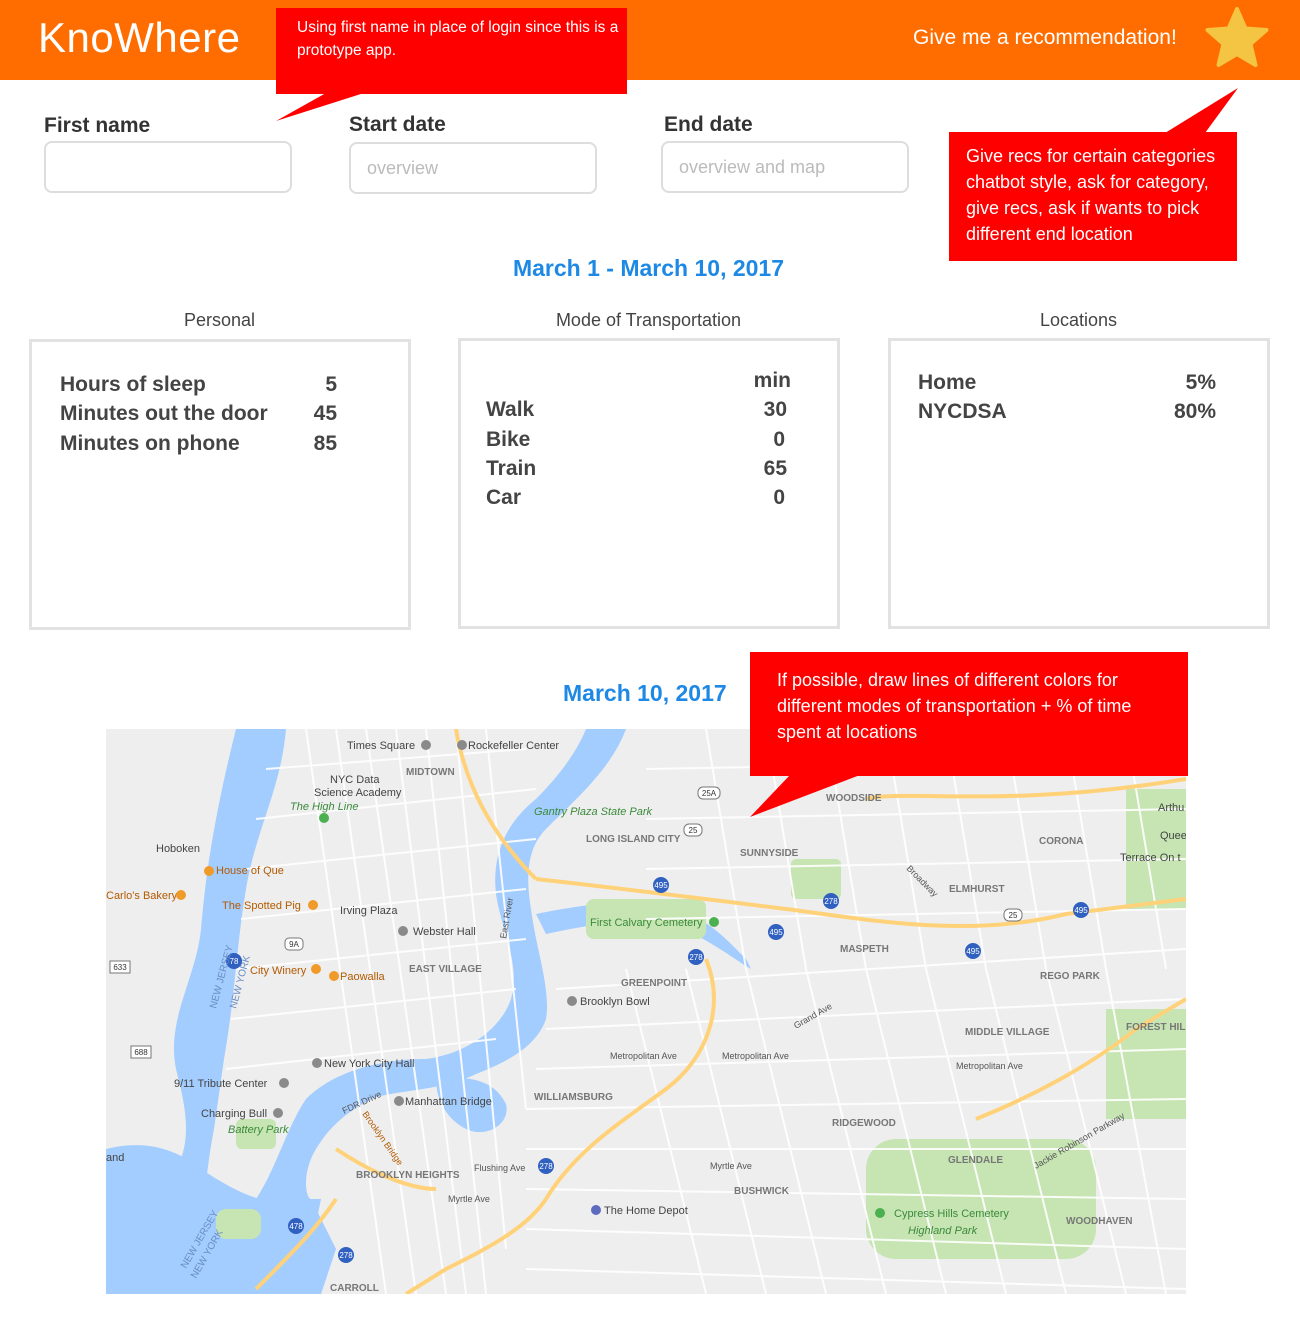  Describe the element at coordinates (975, 1160) in the screenshot. I see `svg-text: GLENDALE` at that location.